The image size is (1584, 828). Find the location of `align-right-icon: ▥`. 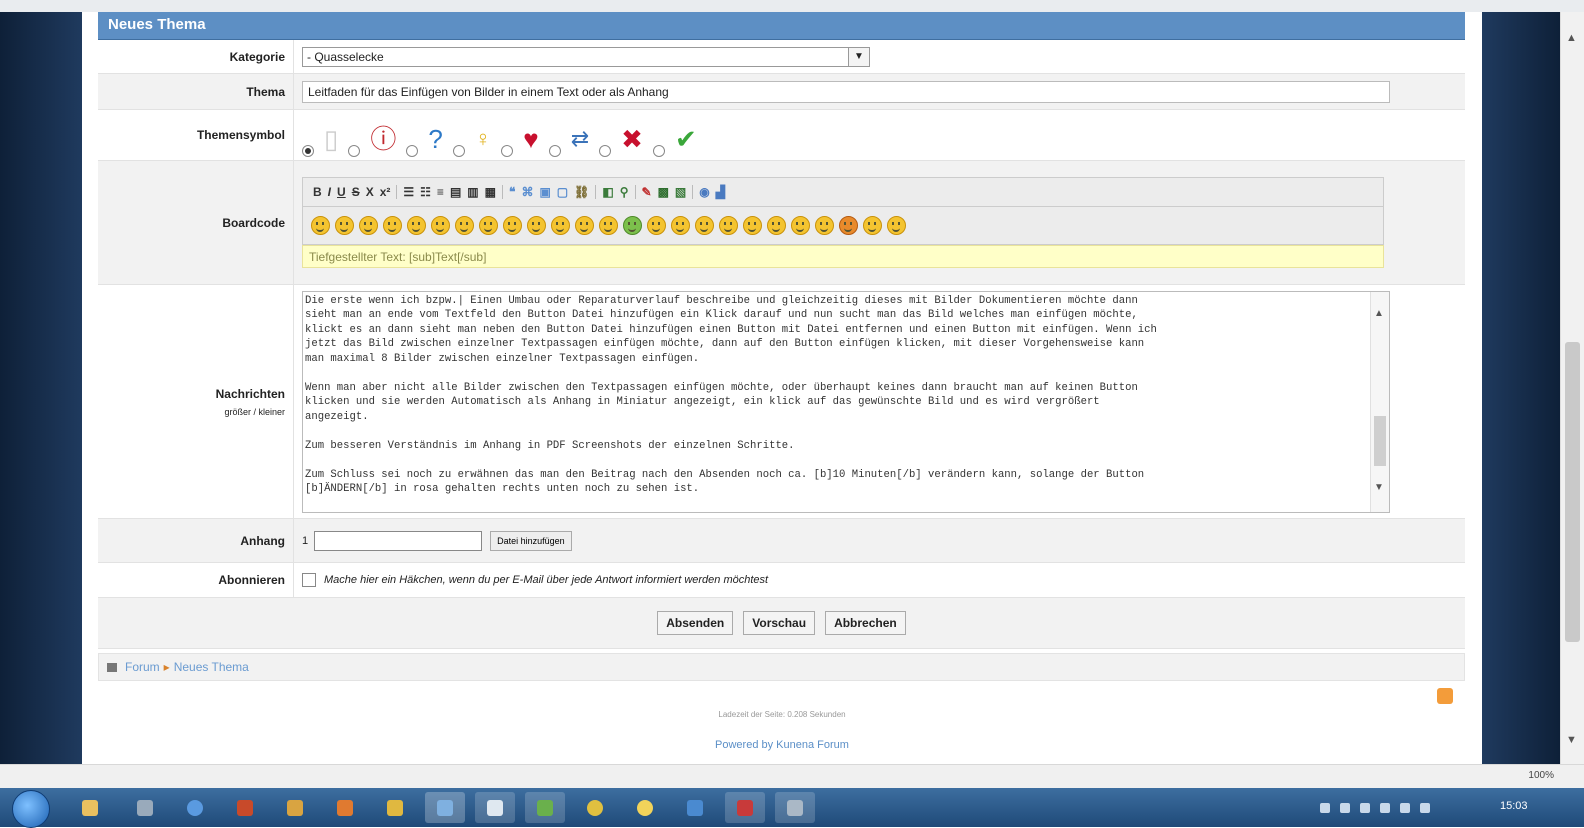

align-right-icon: ▥ is located at coordinates (472, 192).